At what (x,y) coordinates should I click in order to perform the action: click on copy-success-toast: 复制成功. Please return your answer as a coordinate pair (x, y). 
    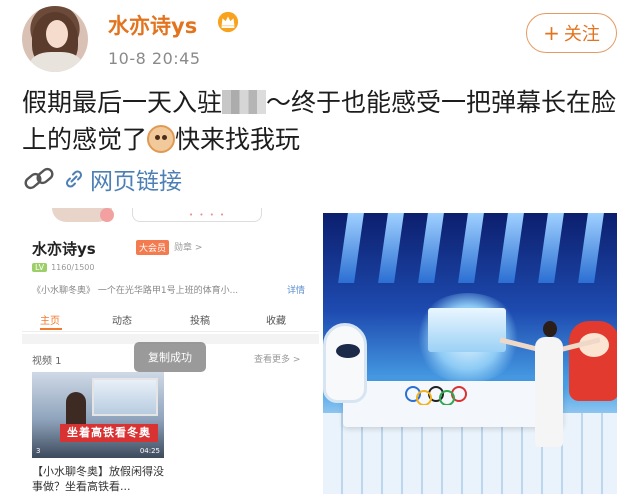
    Looking at the image, I should click on (170, 357).